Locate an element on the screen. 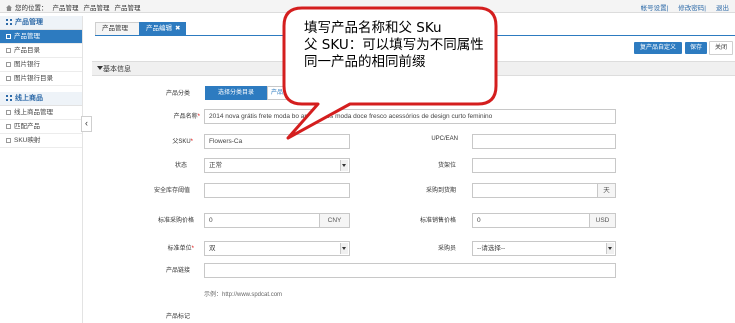  purchase-price-label: 标准采购价格 is located at coordinates (175, 221).